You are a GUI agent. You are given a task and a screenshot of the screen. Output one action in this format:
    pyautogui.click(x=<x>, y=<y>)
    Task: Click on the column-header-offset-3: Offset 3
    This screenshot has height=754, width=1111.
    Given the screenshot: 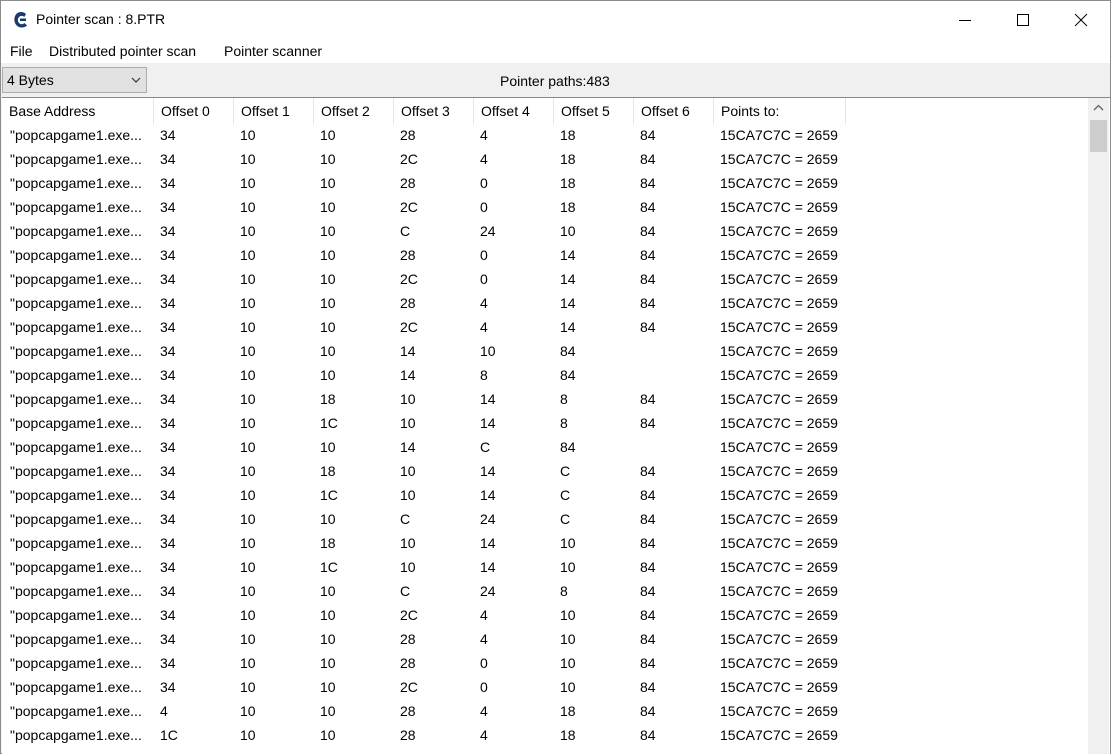 What is the action you would take?
    pyautogui.click(x=434, y=111)
    